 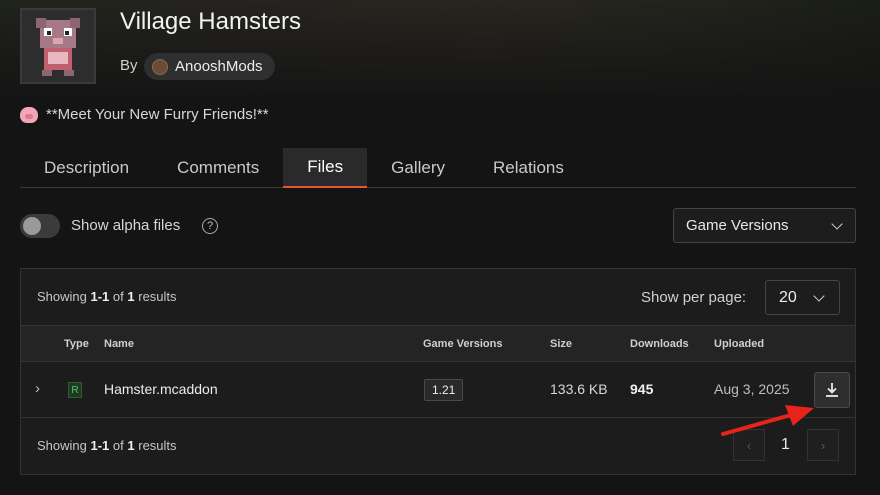 What do you see at coordinates (737, 225) in the screenshot?
I see `game-versions-label: Game Versions` at bounding box center [737, 225].